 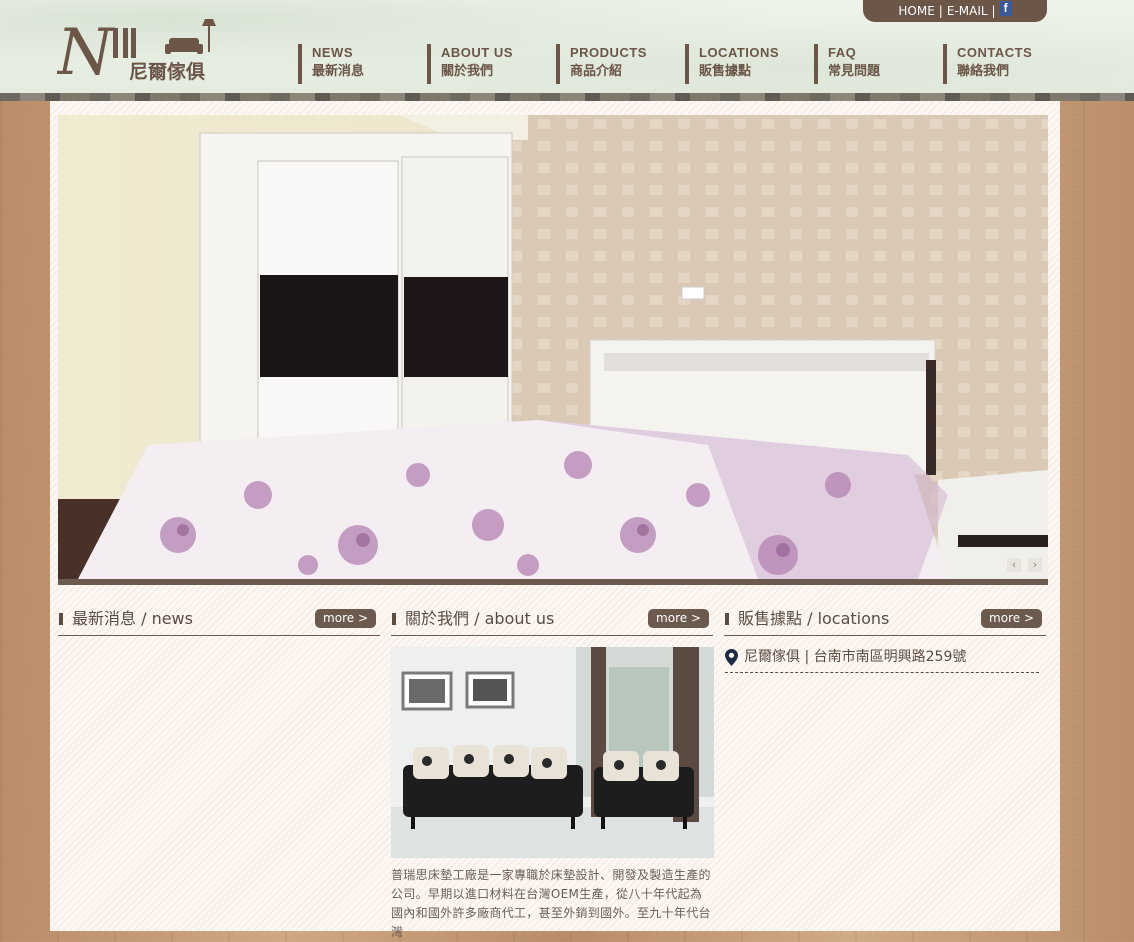 I want to click on home-link: HOME, so click(x=916, y=11).